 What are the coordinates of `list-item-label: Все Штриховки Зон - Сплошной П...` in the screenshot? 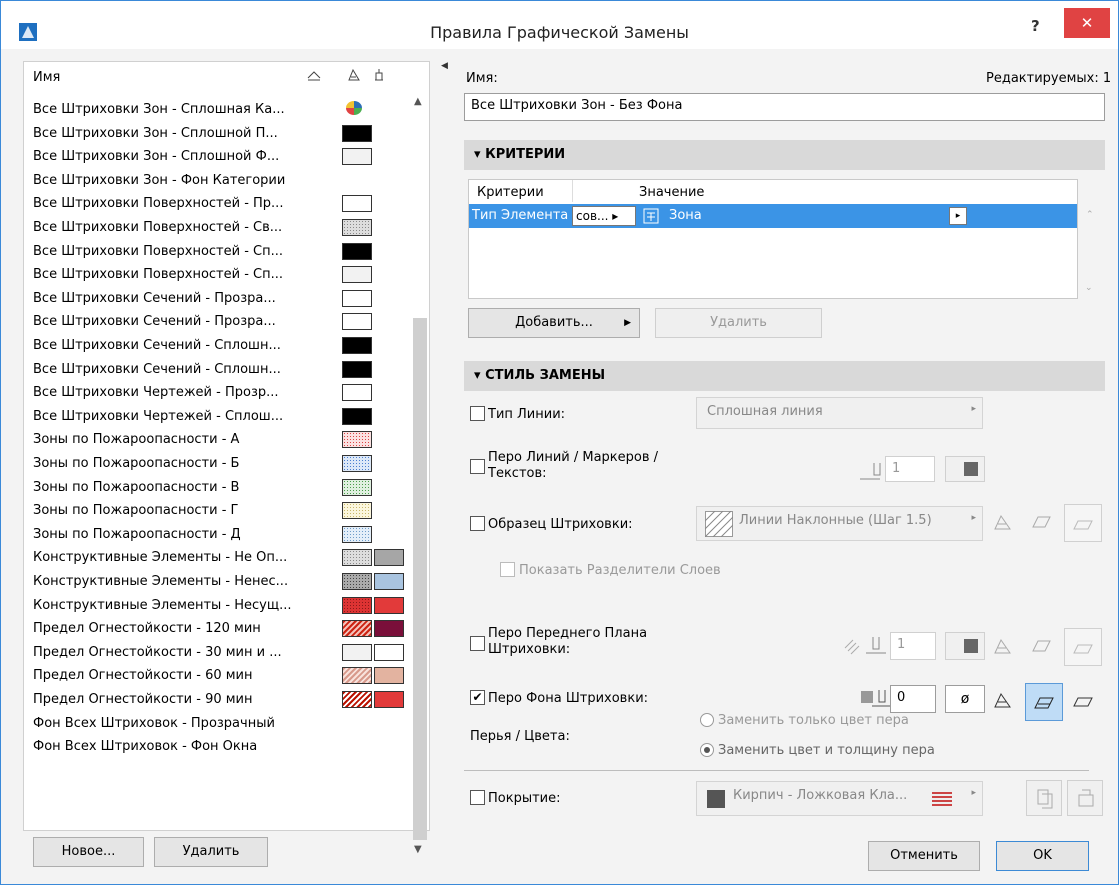 It's located at (155, 133).